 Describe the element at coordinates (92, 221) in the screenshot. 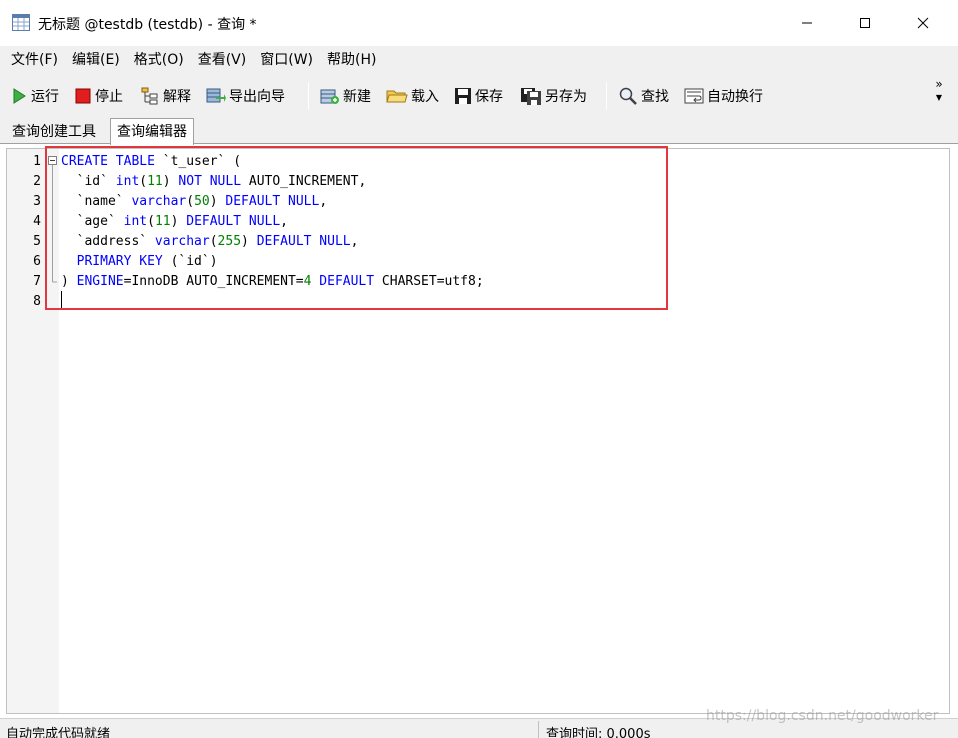

I see `sql-text: `age`` at that location.